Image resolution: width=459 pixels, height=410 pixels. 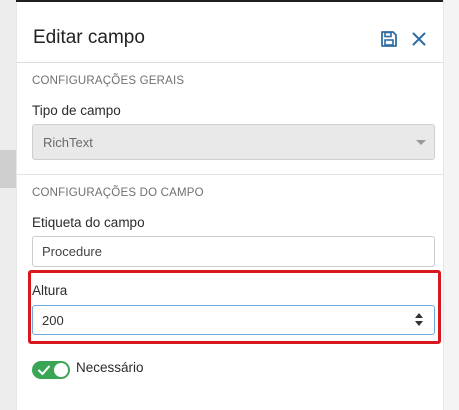 I want to click on save-button, so click(x=390, y=40).